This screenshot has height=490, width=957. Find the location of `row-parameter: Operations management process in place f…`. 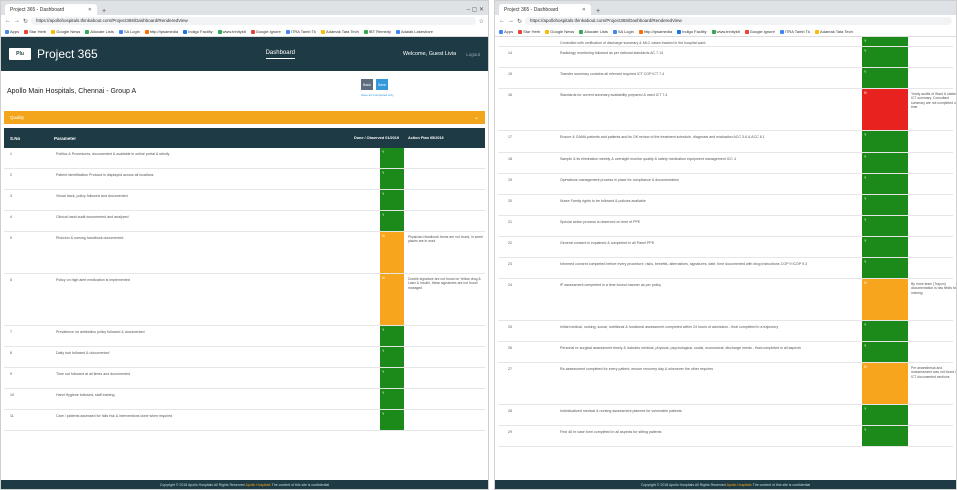

row-parameter: Operations management process in place f… is located at coordinates (619, 180).